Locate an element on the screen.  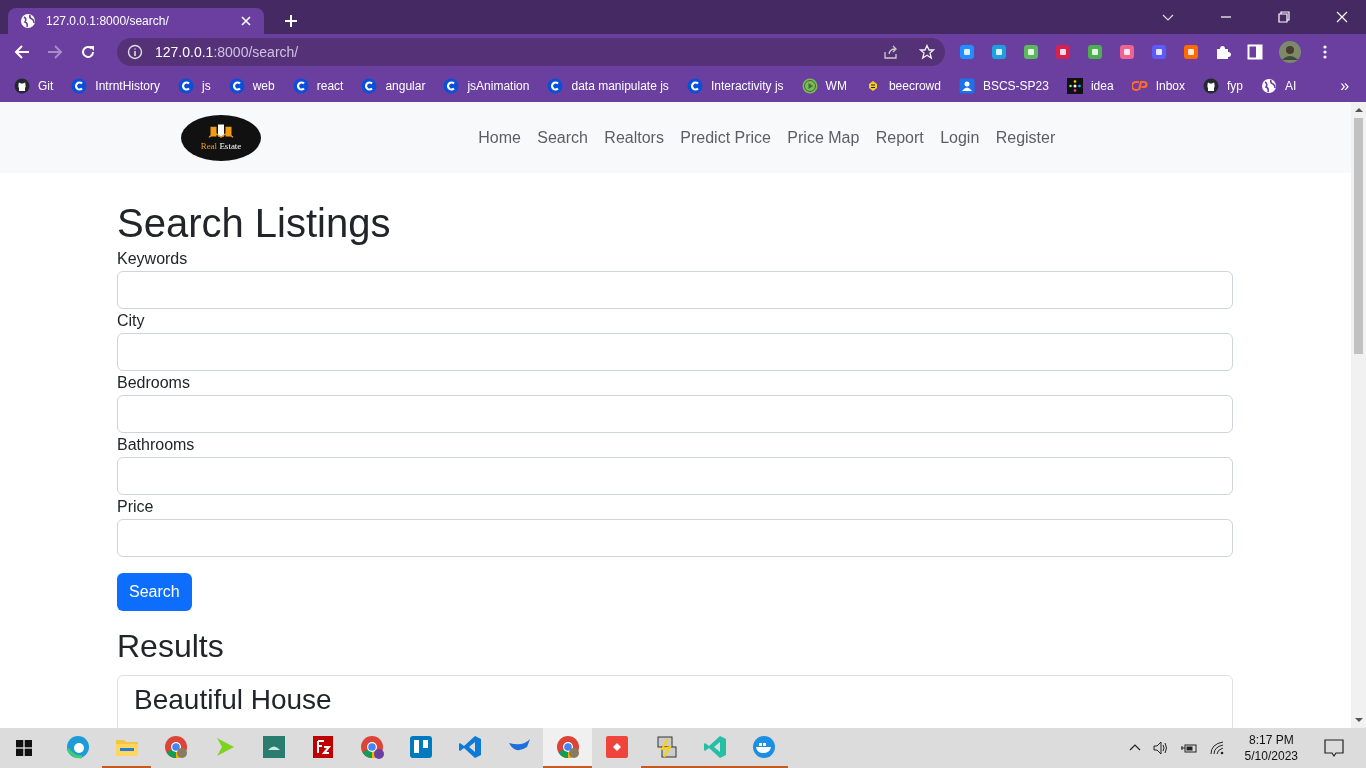
browser-tab: 127.0.0.1:8000/search/ is located at coordinates (136, 21).